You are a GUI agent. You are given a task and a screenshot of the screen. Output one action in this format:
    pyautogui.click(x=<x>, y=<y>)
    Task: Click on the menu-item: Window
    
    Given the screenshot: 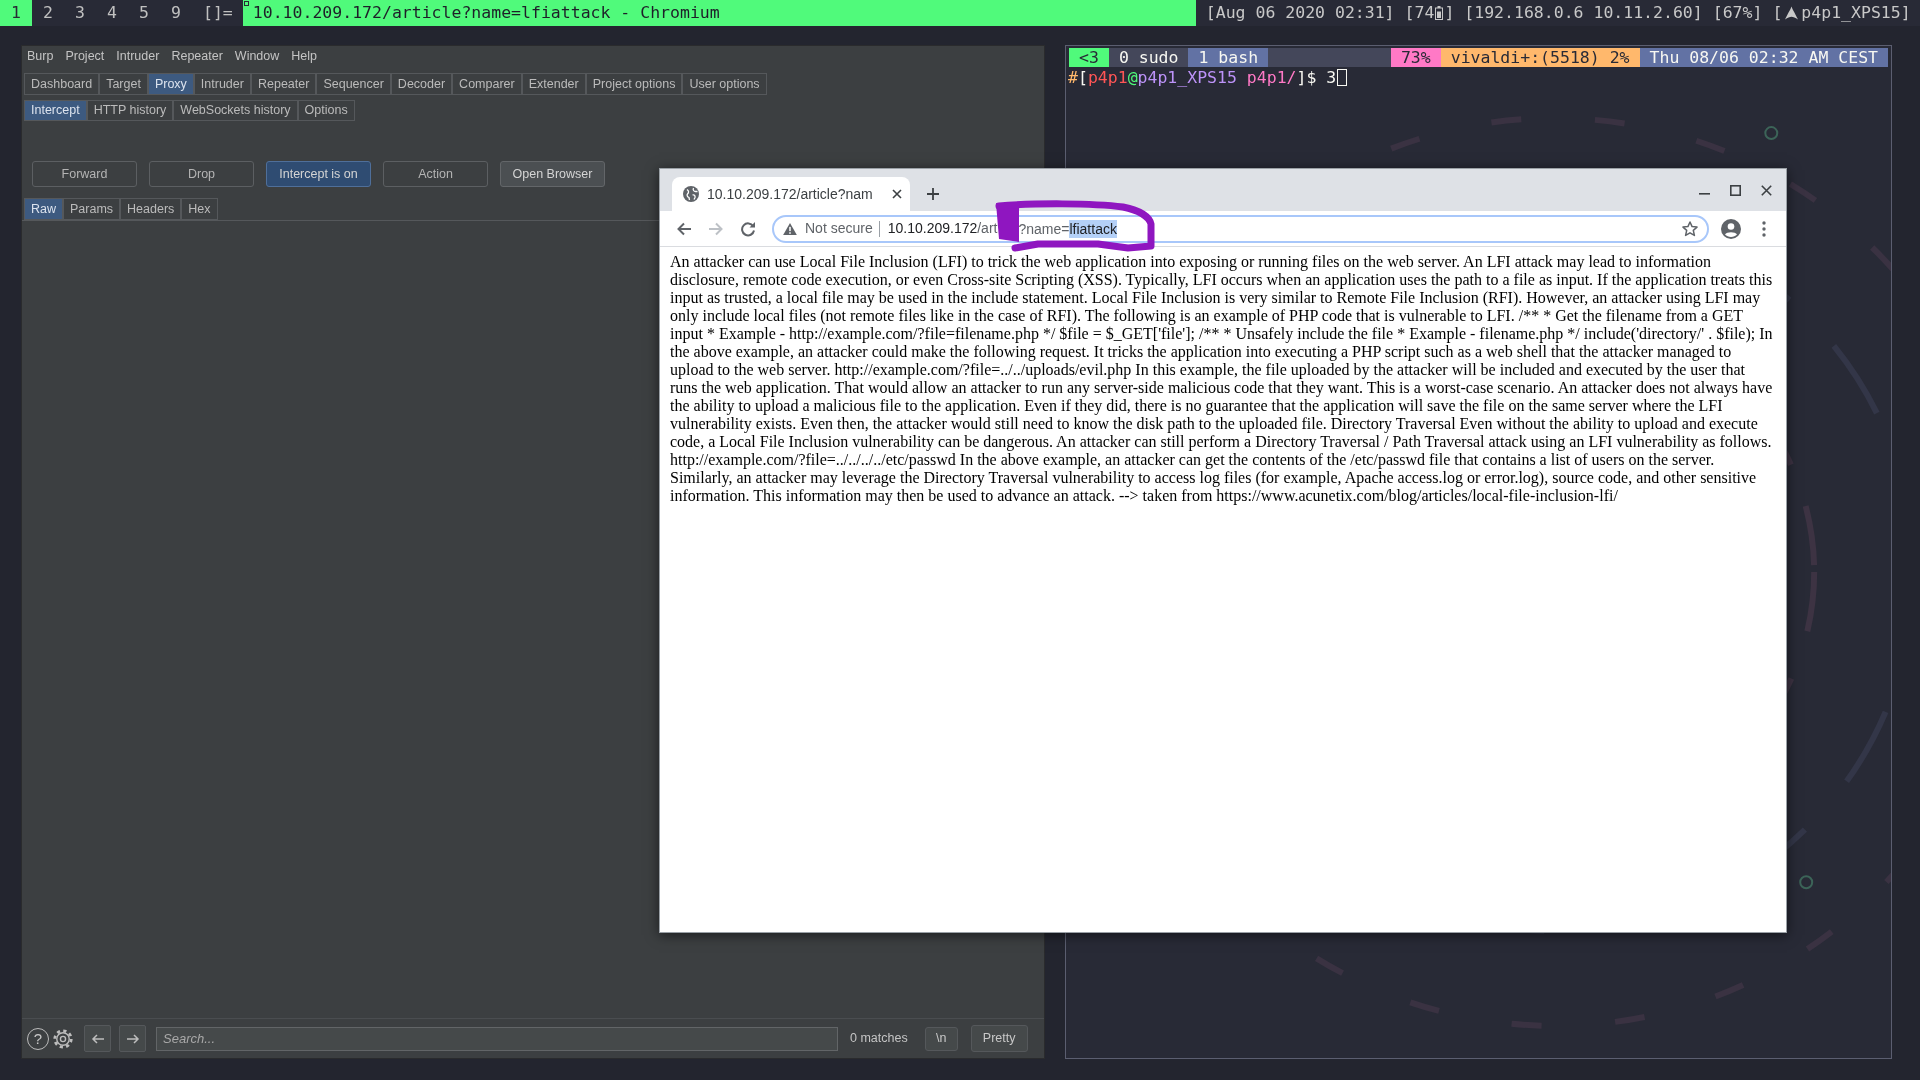 What is the action you would take?
    pyautogui.click(x=257, y=56)
    